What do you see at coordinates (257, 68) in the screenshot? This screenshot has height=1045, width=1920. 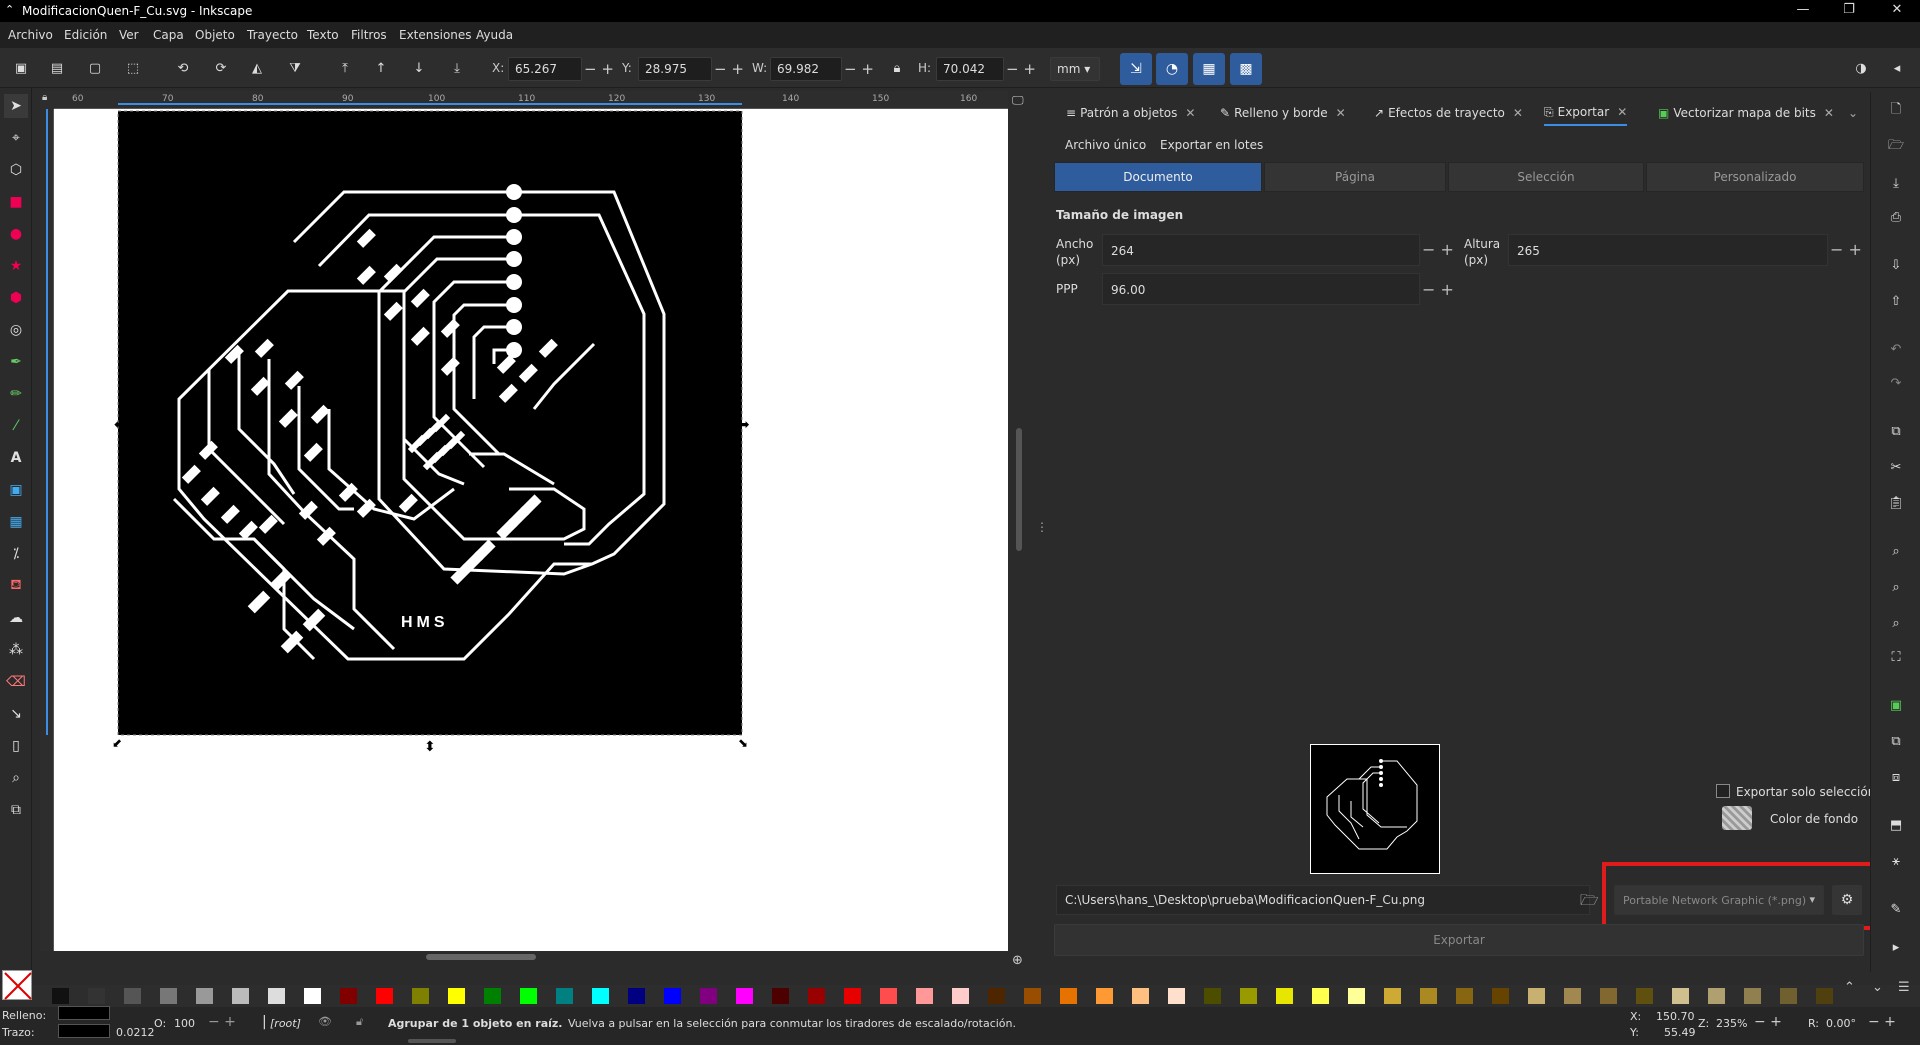 I see `flip-horizontal-icon: ◭` at bounding box center [257, 68].